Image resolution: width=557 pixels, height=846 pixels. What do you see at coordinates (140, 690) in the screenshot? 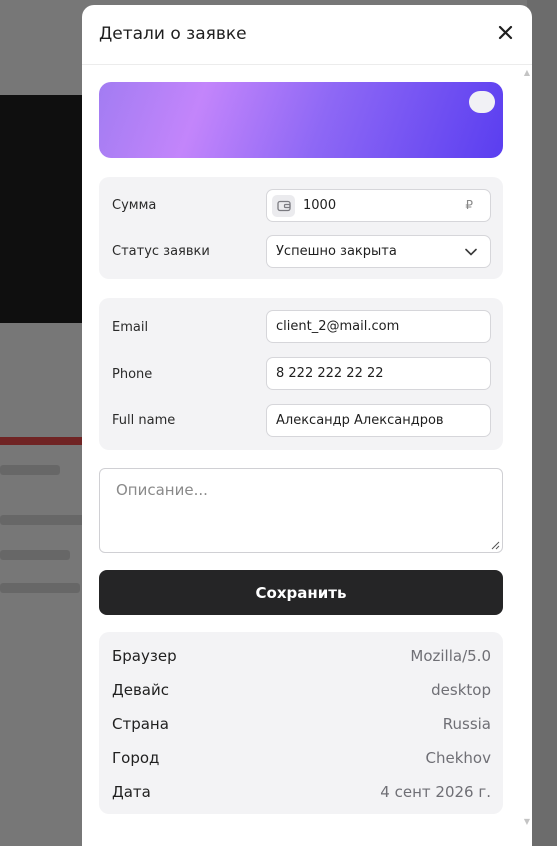
I see `info-key: Девайс` at bounding box center [140, 690].